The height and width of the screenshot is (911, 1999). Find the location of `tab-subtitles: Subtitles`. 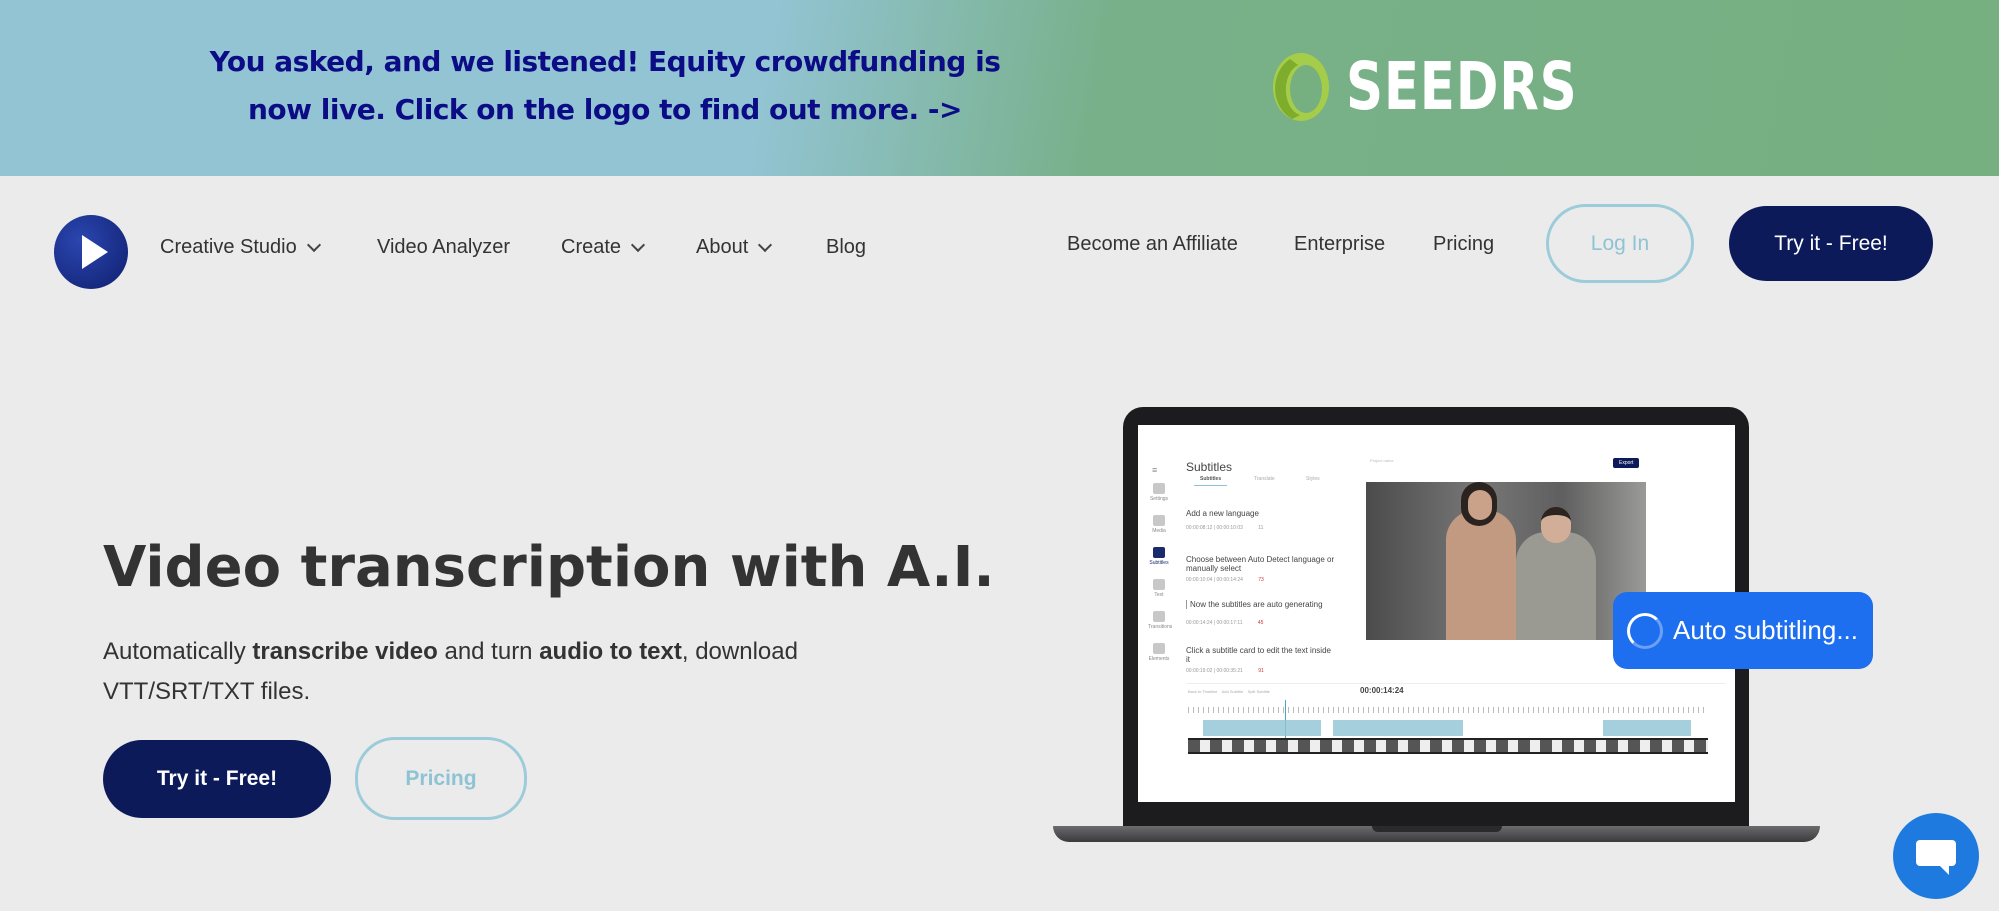

tab-subtitles: Subtitles is located at coordinates (1211, 481).